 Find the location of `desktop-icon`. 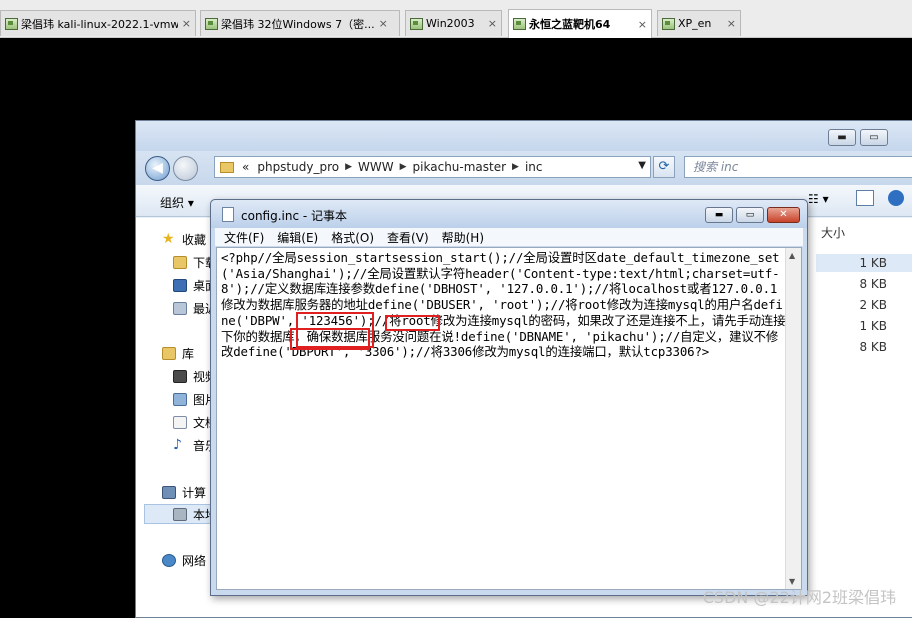

desktop-icon is located at coordinates (180, 285).